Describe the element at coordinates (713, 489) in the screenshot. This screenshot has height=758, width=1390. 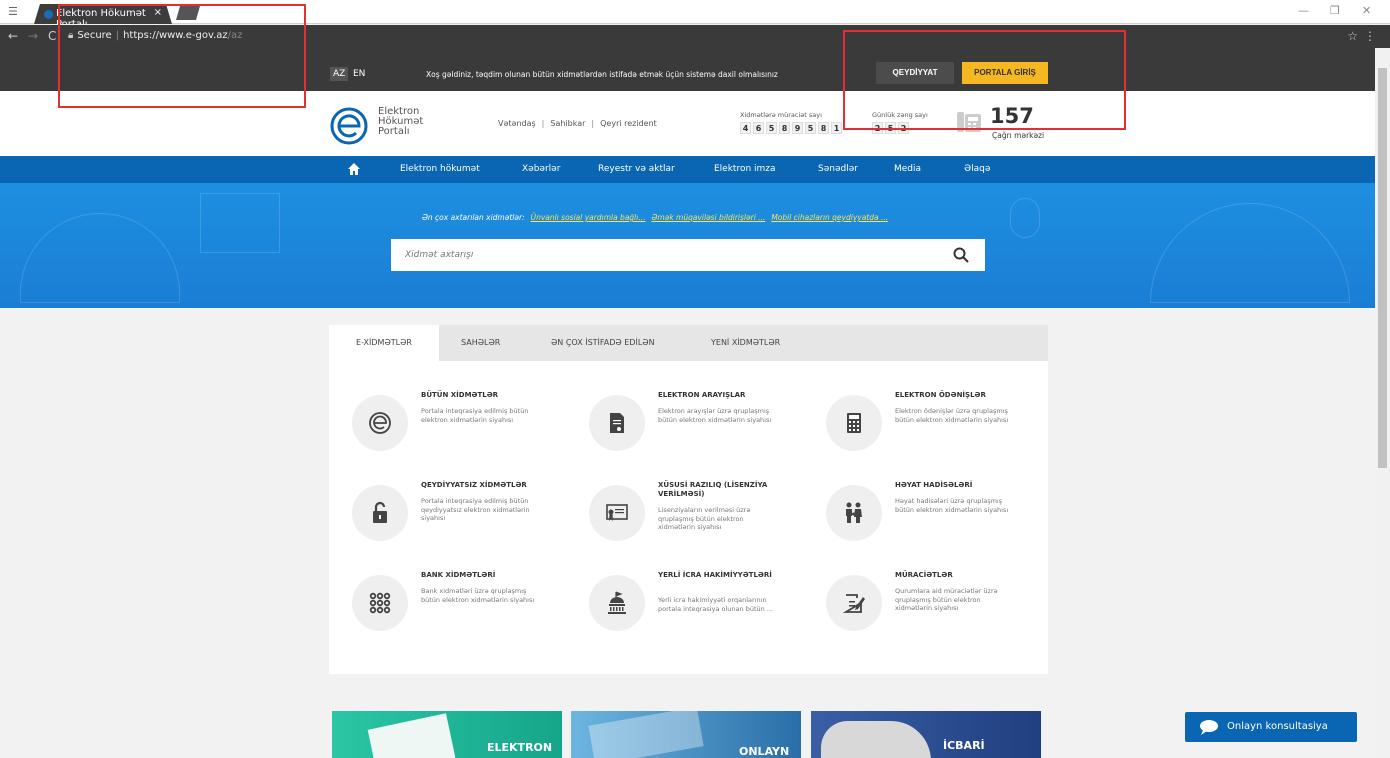
I see `service-title: XÜSUSİ RAZILIQ (LİSENZİYA VERİLMƏSİ)` at that location.